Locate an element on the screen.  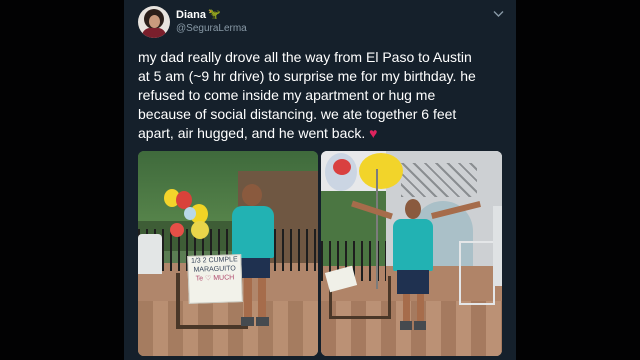
display-name: Diana is located at coordinates (191, 15).